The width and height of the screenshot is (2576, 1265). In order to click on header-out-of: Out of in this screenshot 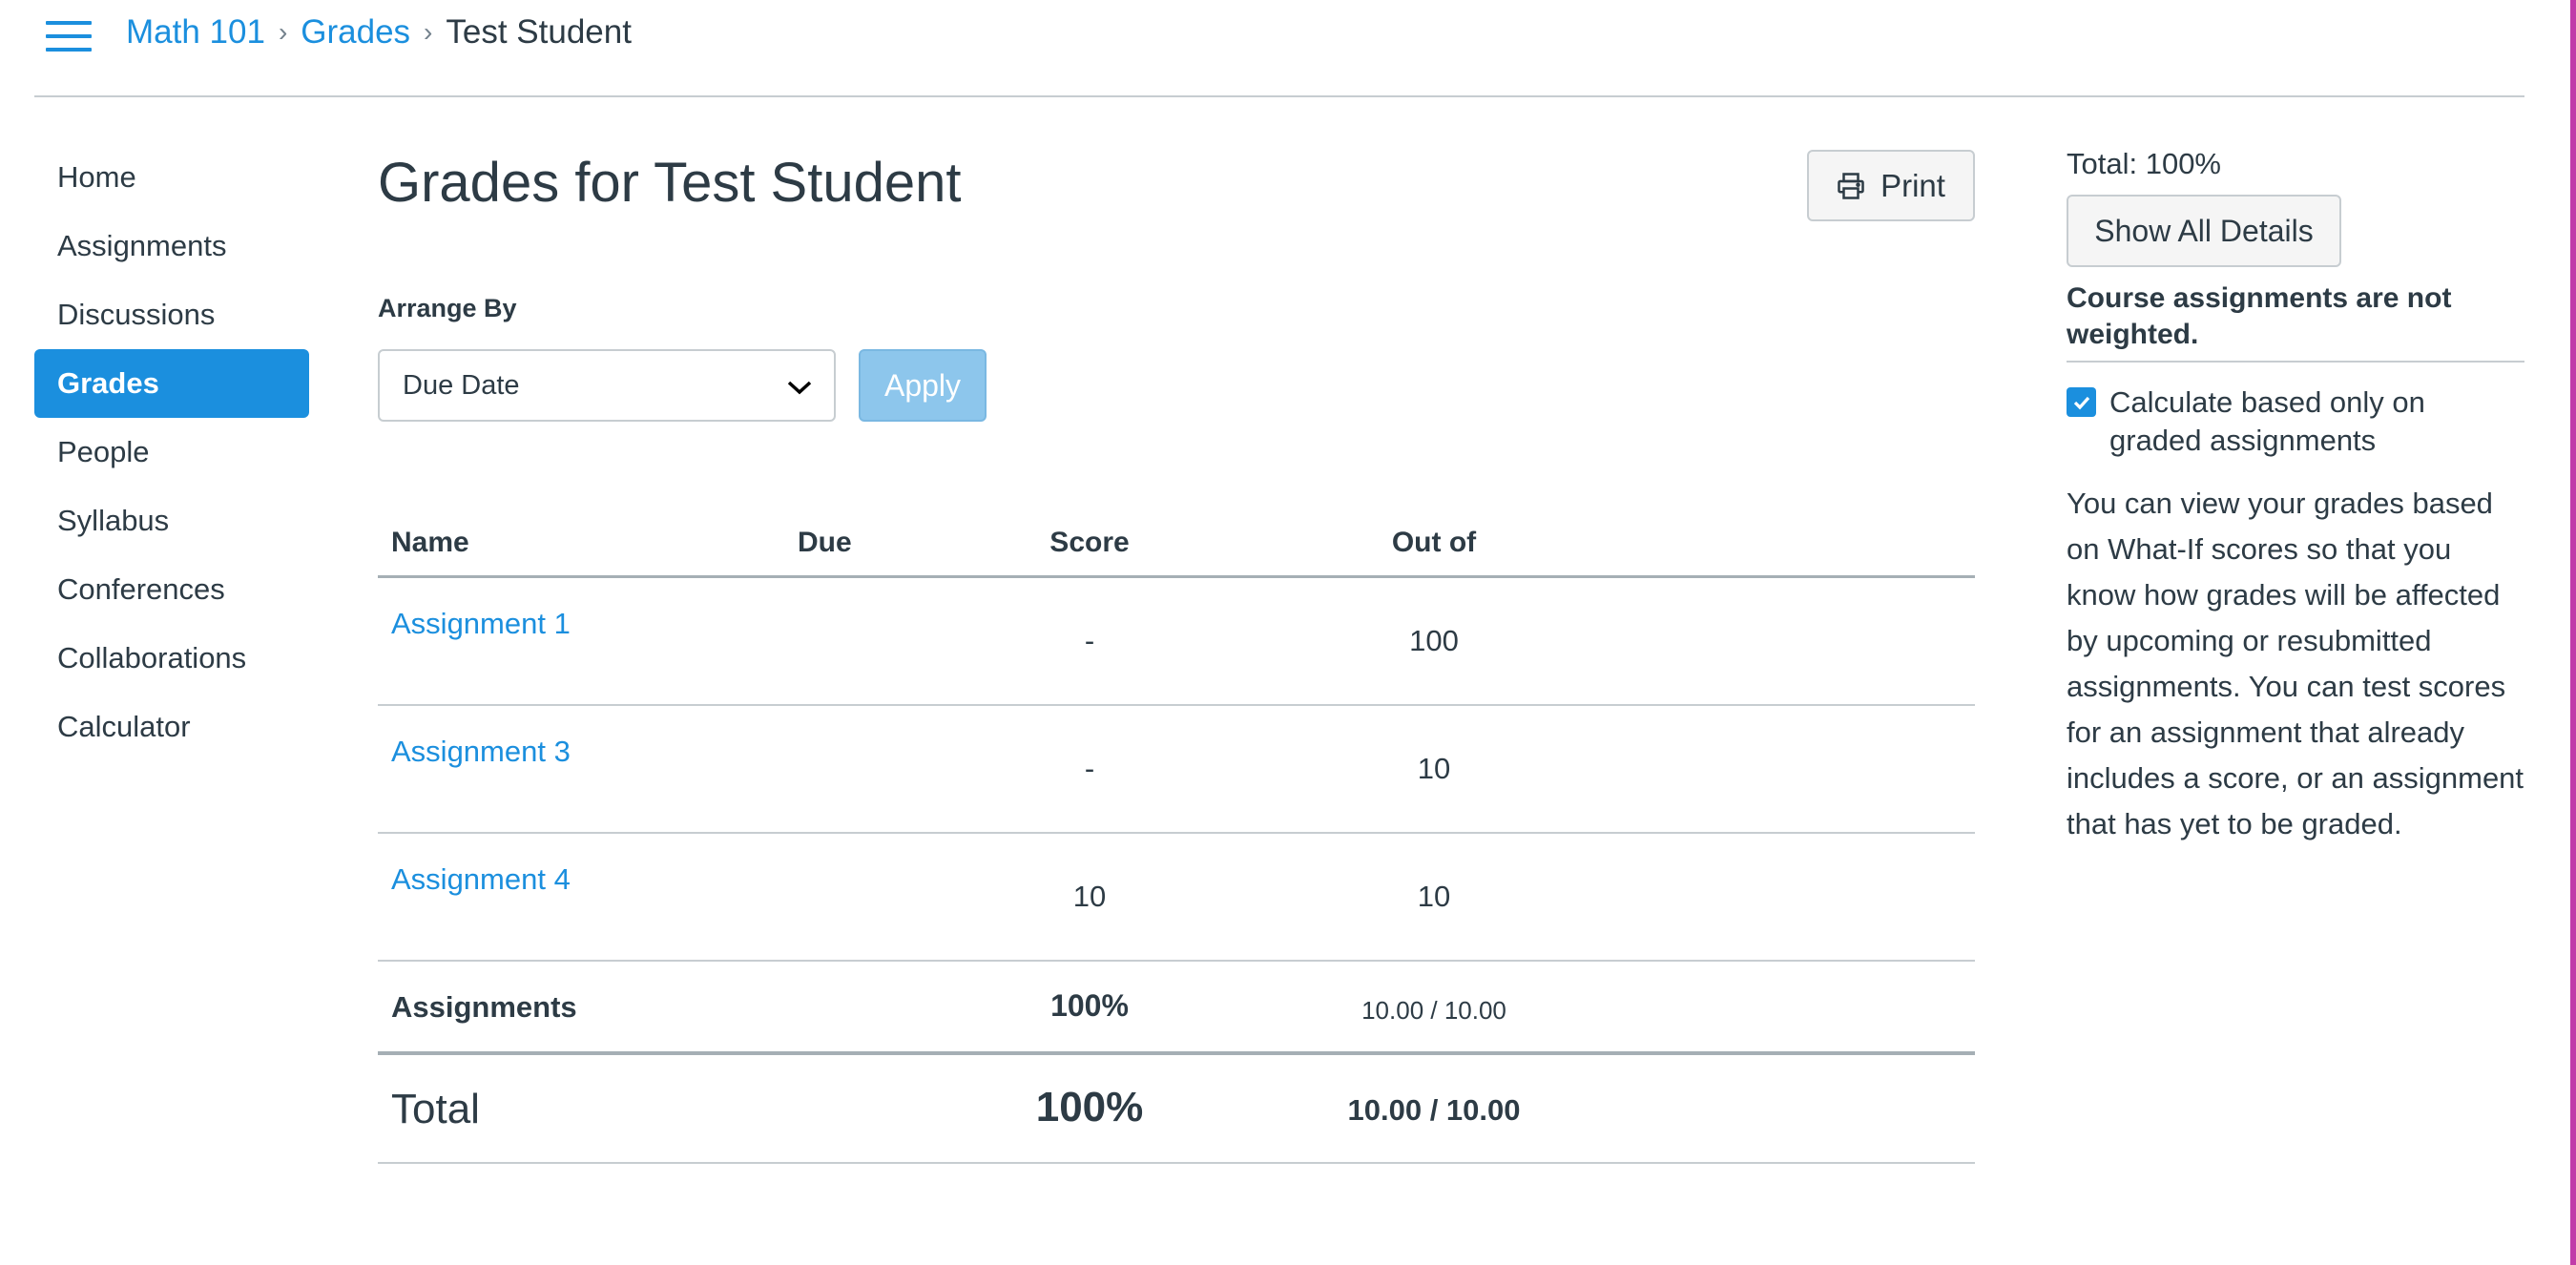, I will do `click(1434, 543)`.